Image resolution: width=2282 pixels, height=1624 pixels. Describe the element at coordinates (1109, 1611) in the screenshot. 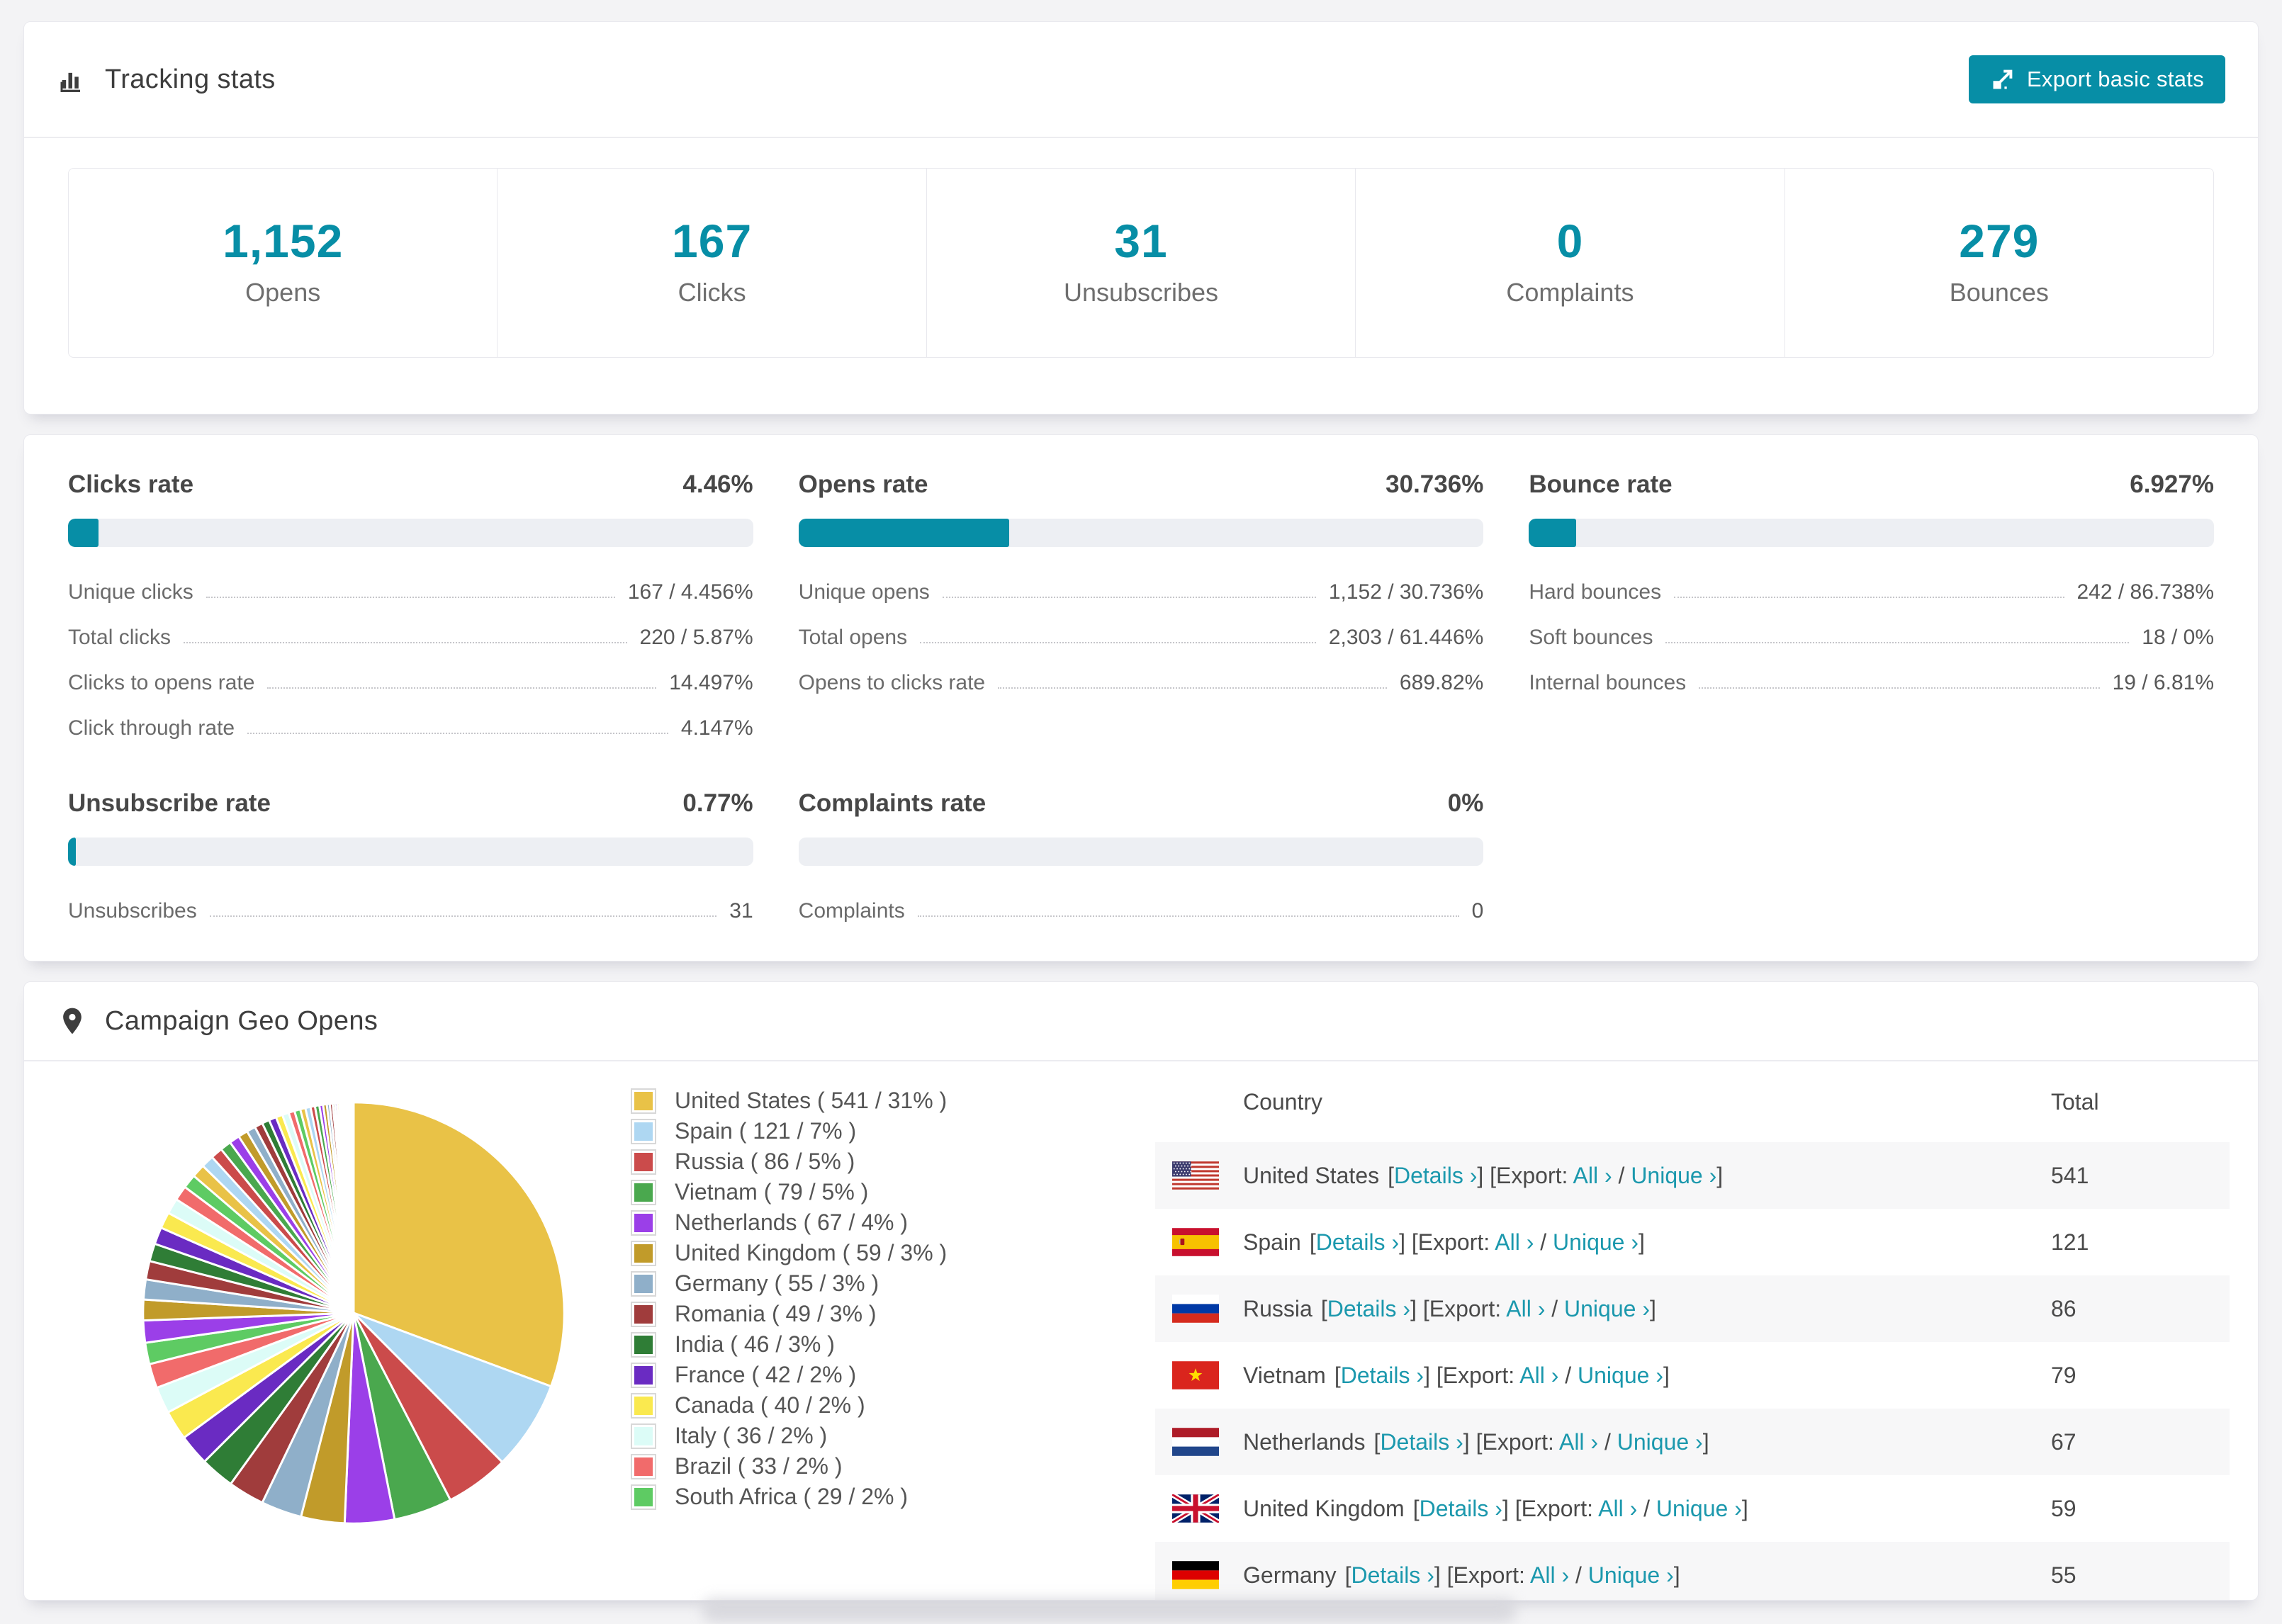

I see `bottom-shadow-band` at that location.